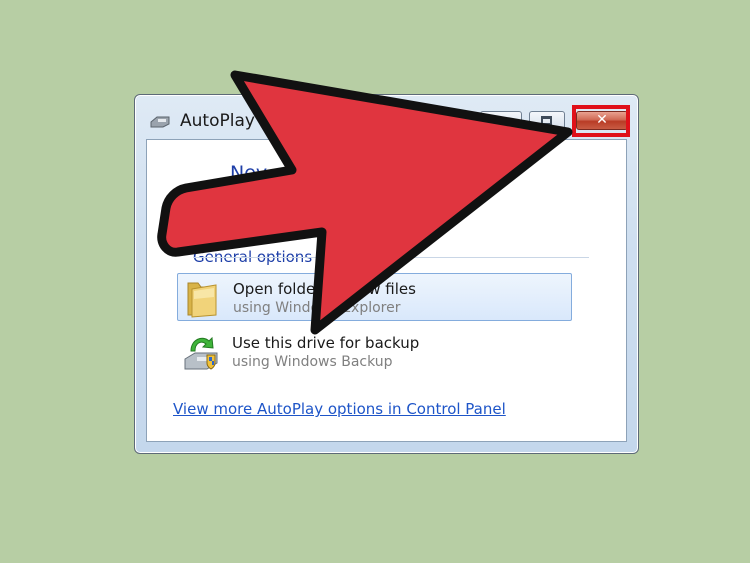  I want to click on section-divider, so click(391, 257).